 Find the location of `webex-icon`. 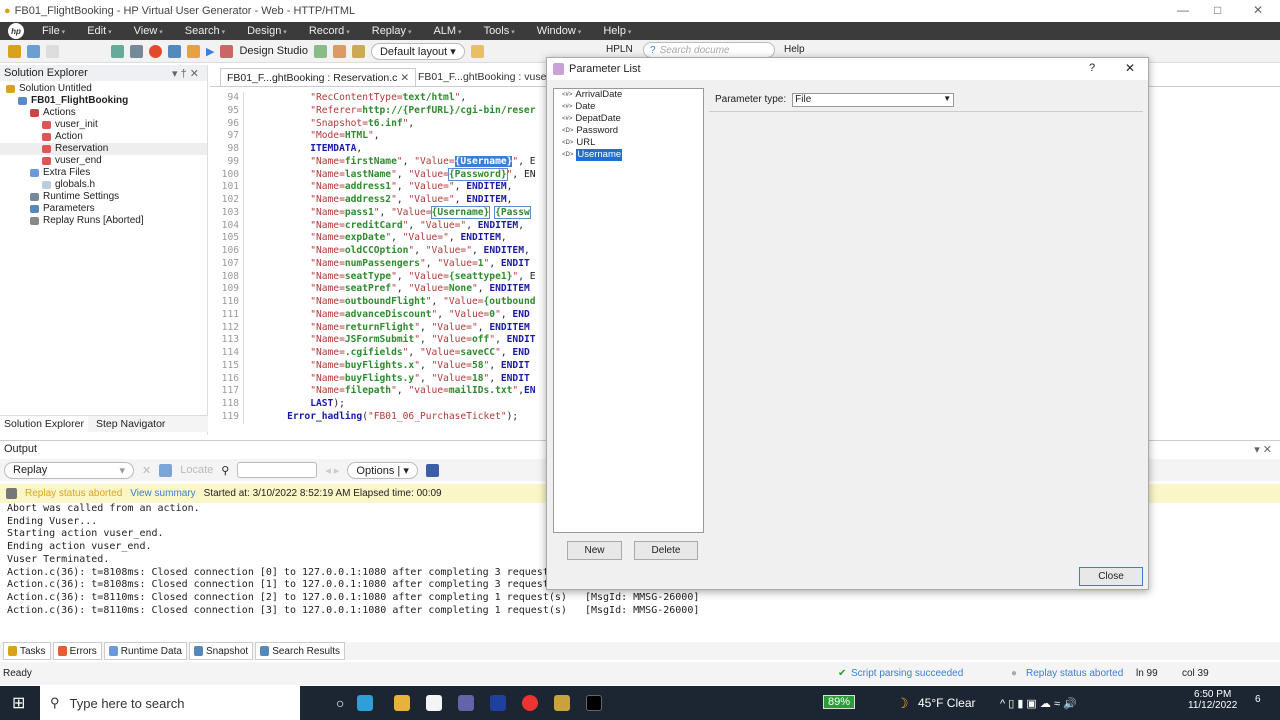

webex-icon is located at coordinates (498, 703).